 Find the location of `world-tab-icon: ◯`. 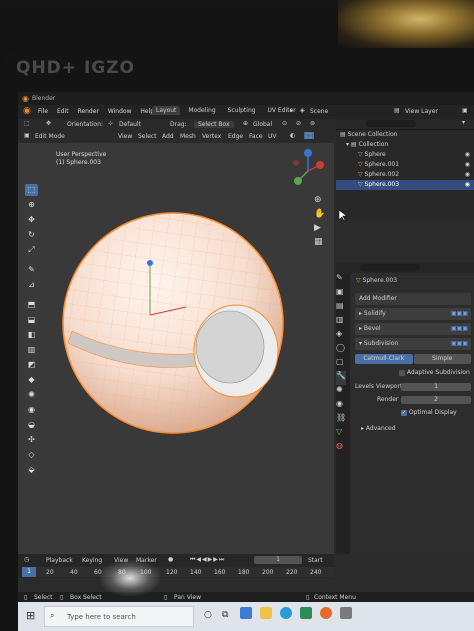

world-tab-icon: ◯ is located at coordinates (340, 350).